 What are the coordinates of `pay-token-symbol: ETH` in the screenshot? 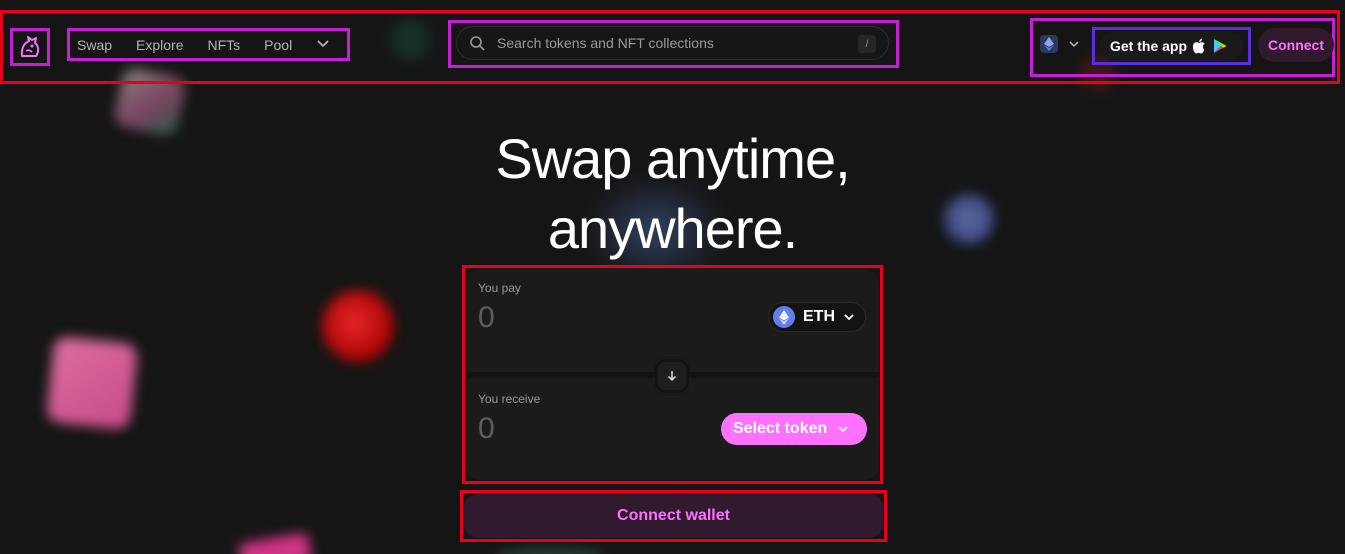 It's located at (819, 316).